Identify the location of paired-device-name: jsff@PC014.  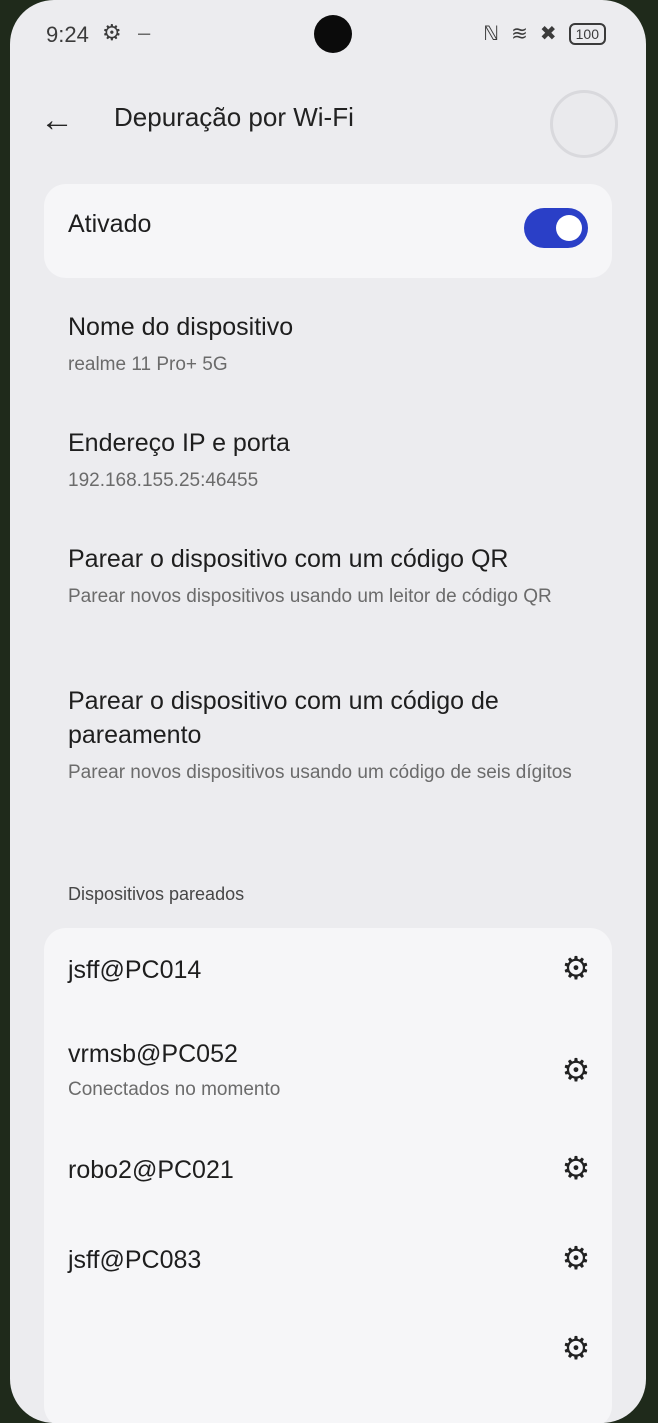
(135, 970).